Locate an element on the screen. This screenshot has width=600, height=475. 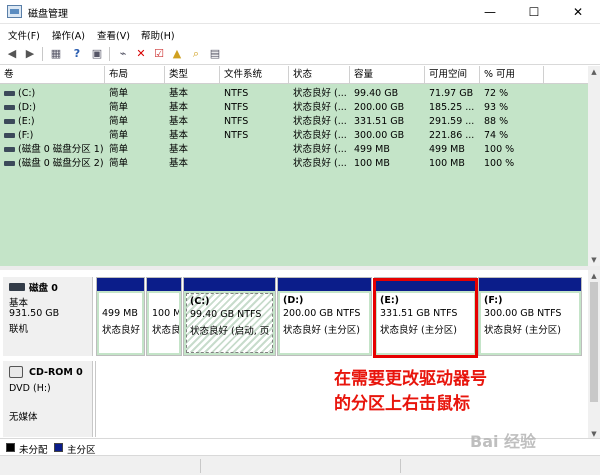
menu-view: 查看(V) is located at coordinates (113, 35).